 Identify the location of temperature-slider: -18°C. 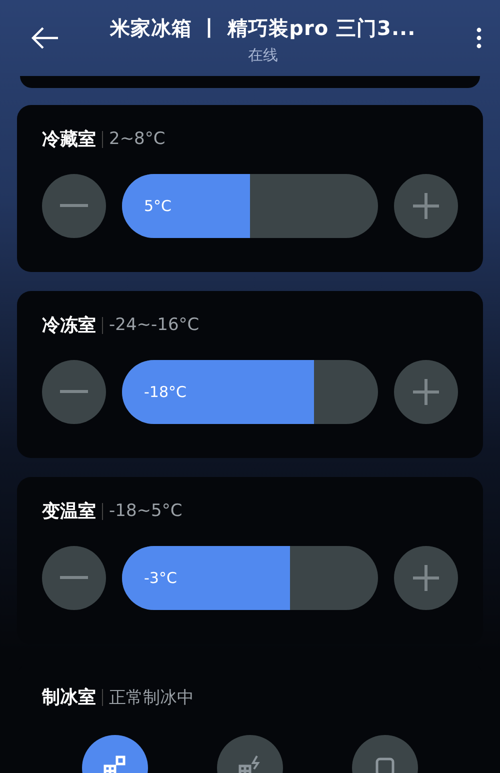
(250, 392).